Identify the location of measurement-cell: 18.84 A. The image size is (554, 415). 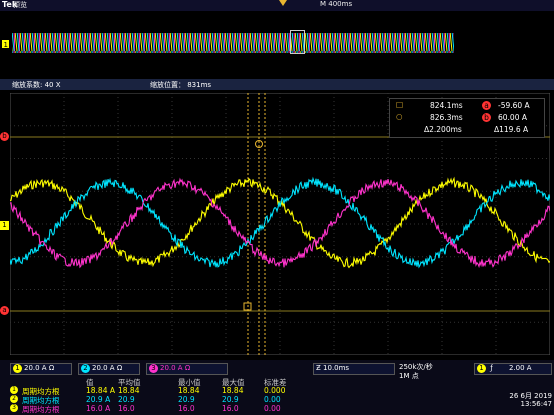
(100, 390).